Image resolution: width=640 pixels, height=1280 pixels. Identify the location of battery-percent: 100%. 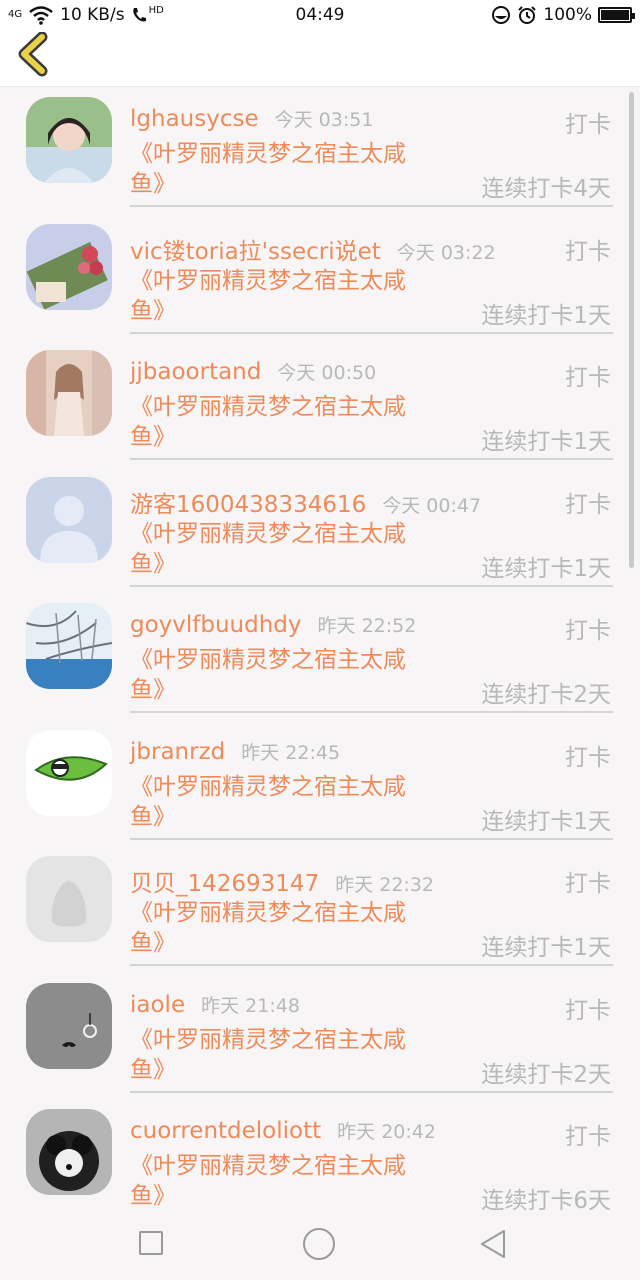
(567, 15).